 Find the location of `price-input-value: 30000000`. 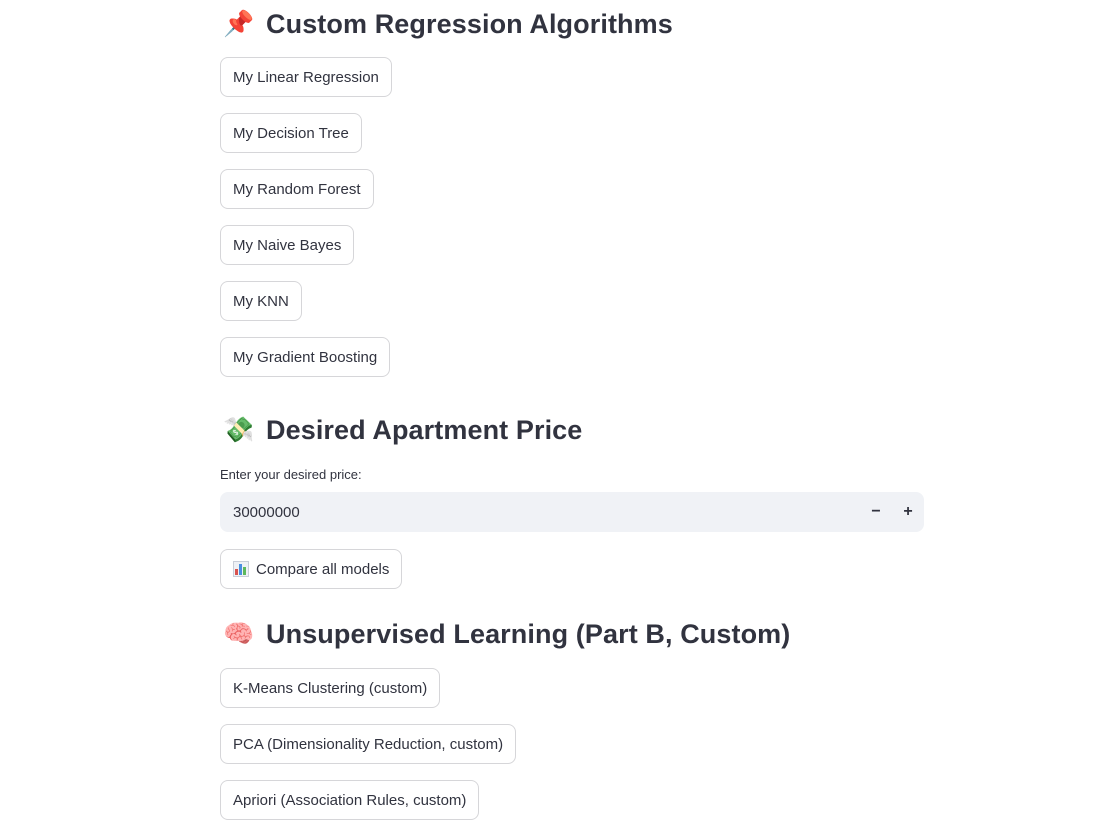

price-input-value: 30000000 is located at coordinates (540, 512).